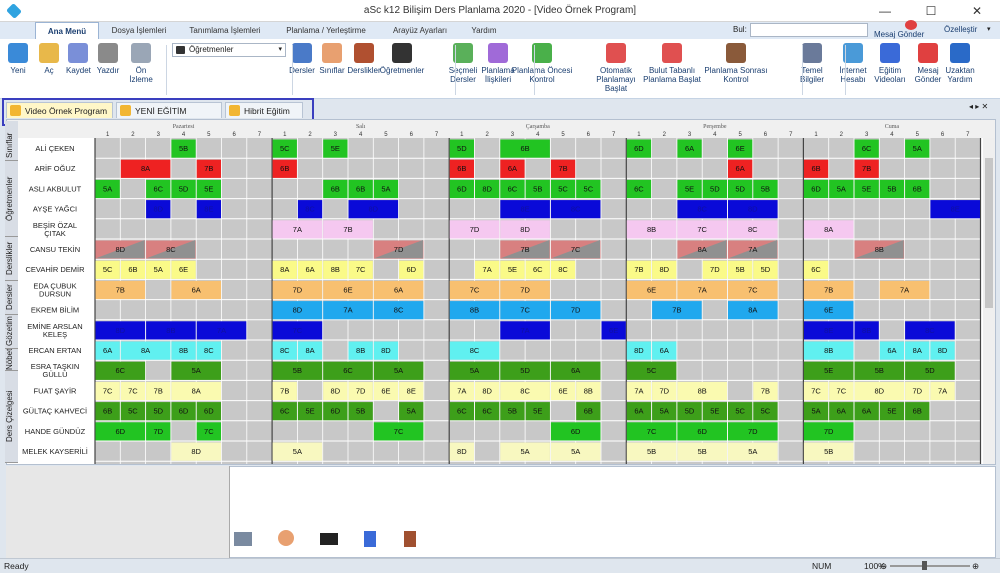 This screenshot has height=573, width=1000. Describe the element at coordinates (183, 148) in the screenshot. I see `lesson-label: 5B` at that location.